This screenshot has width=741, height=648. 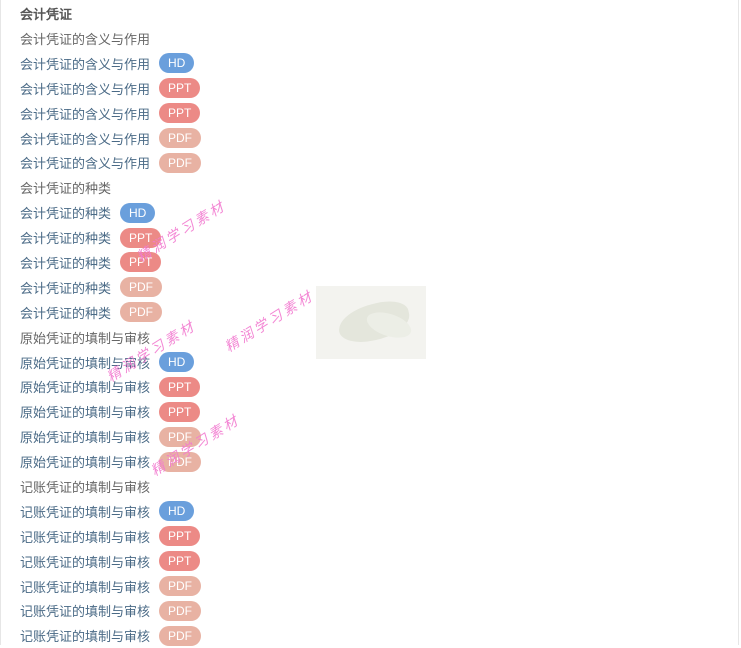 I want to click on resource-item: 会计凭证的种类 HD, so click(x=110, y=212).